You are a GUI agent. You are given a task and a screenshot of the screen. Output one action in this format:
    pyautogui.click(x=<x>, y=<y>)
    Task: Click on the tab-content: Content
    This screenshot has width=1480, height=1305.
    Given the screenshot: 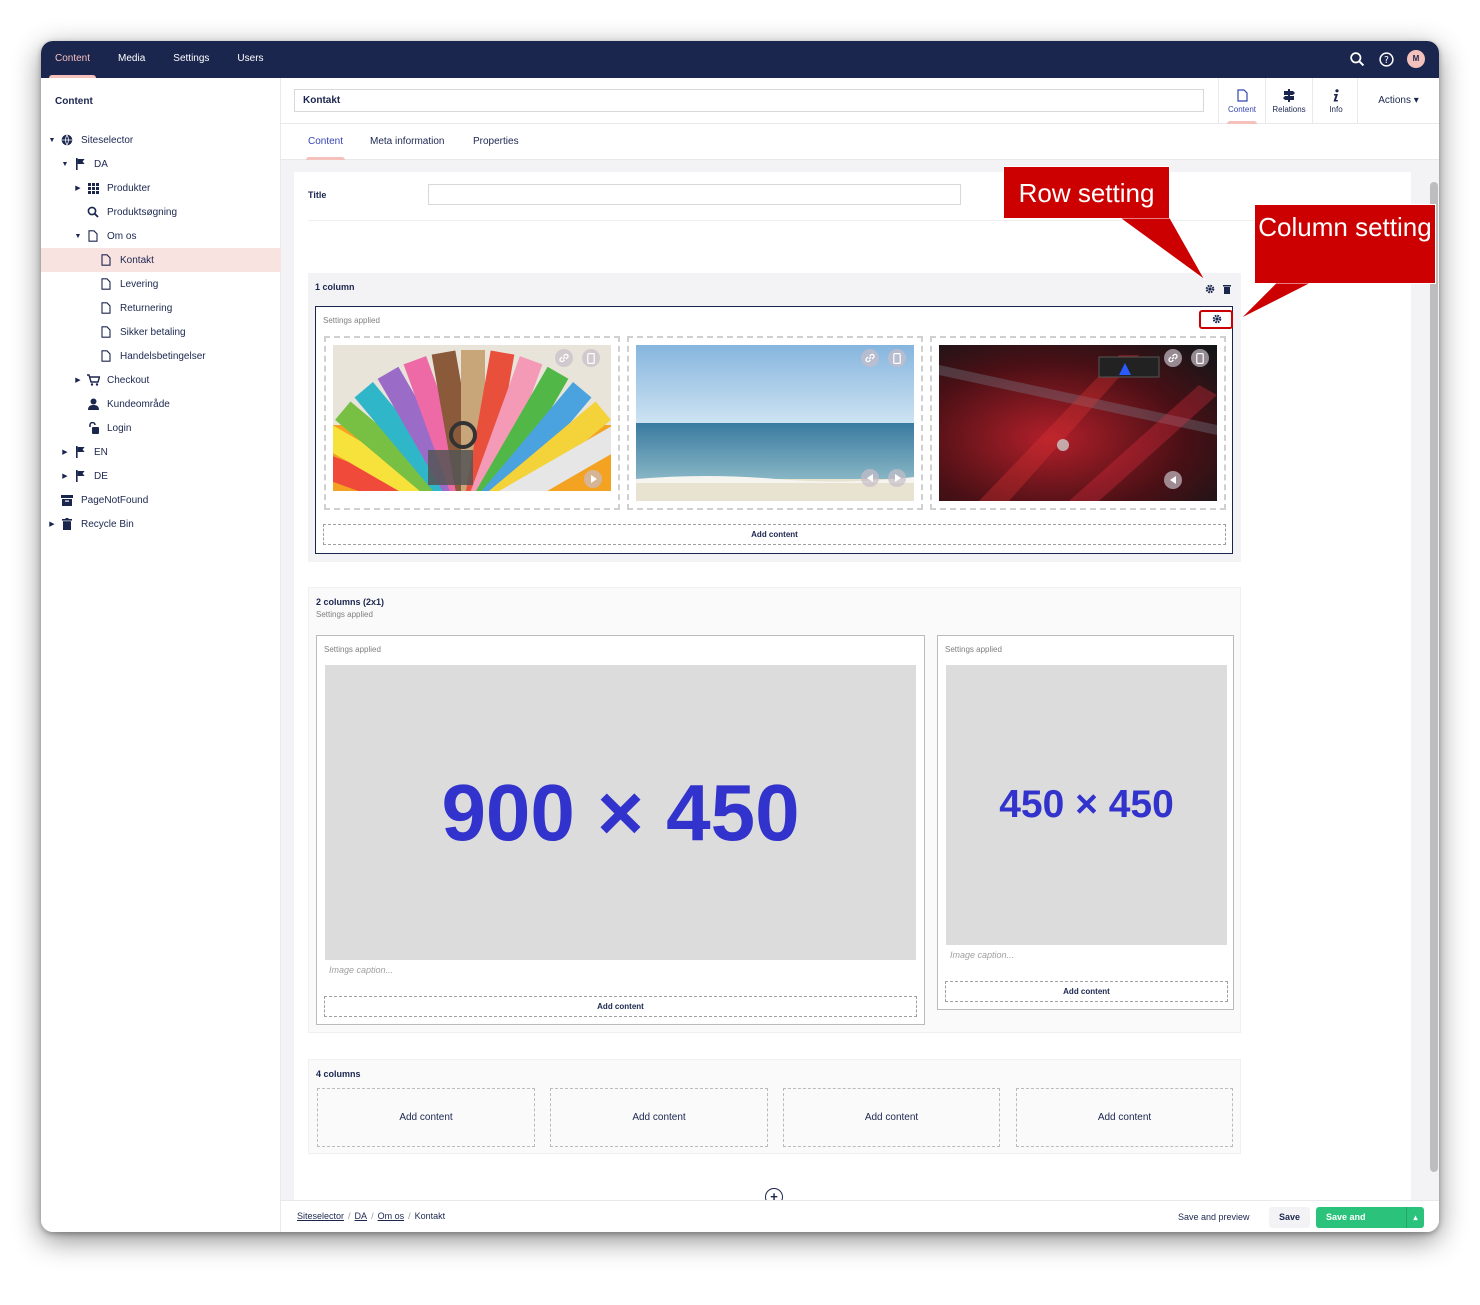 What is the action you would take?
    pyautogui.click(x=325, y=142)
    